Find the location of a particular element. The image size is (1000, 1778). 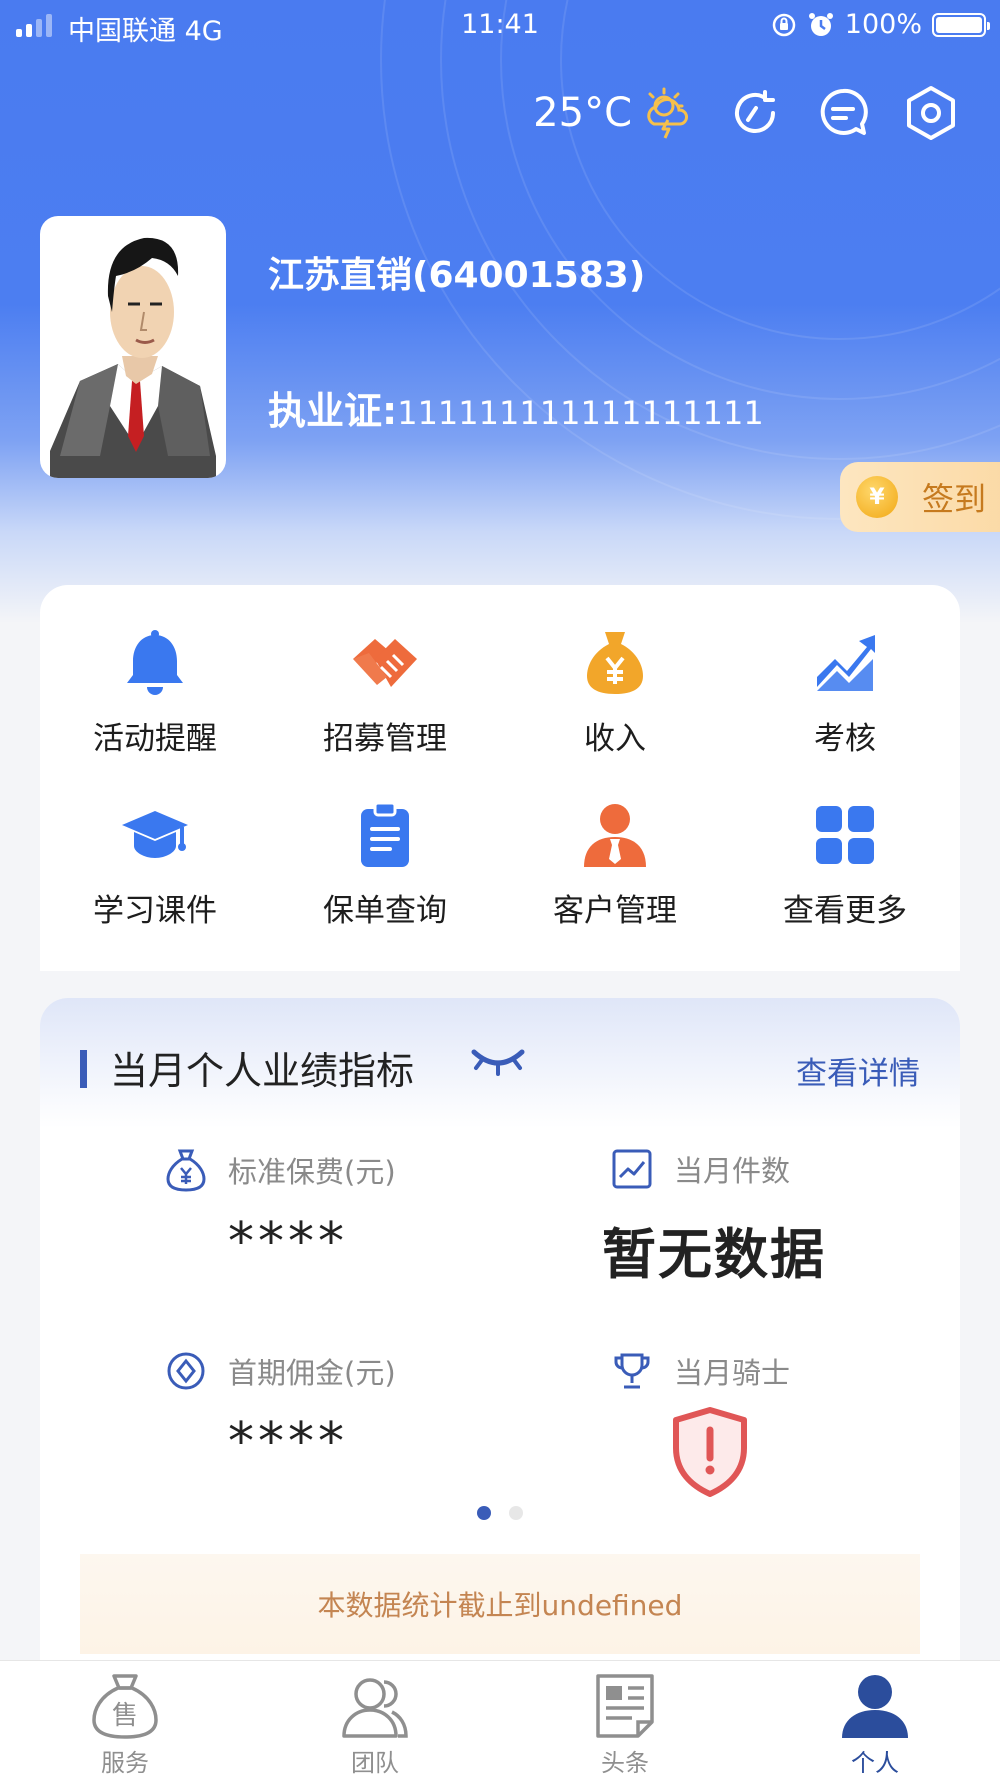

metric-label: 标准保费(元) is located at coordinates (312, 1172).